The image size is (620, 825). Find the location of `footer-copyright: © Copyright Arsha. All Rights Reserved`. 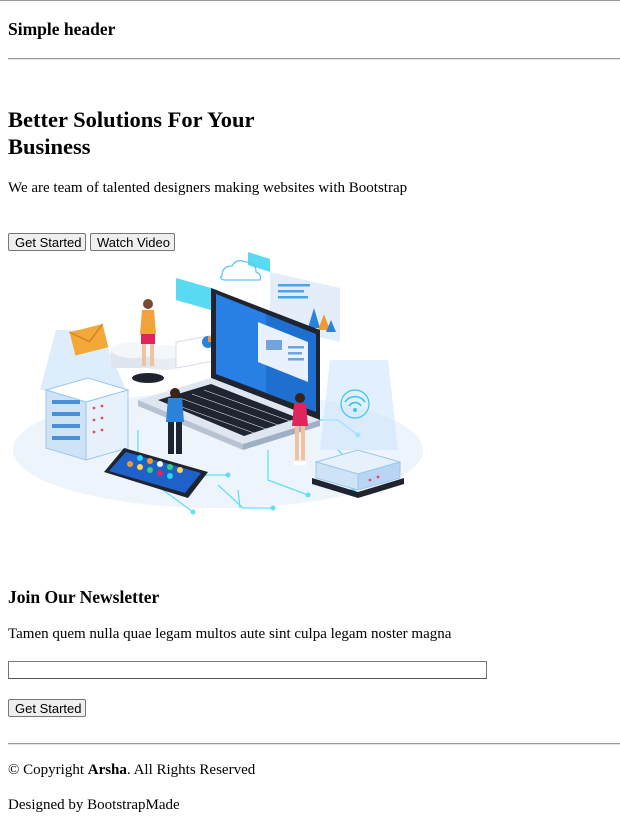

footer-copyright: © Copyright Arsha. All Rights Reserved is located at coordinates (131, 770).